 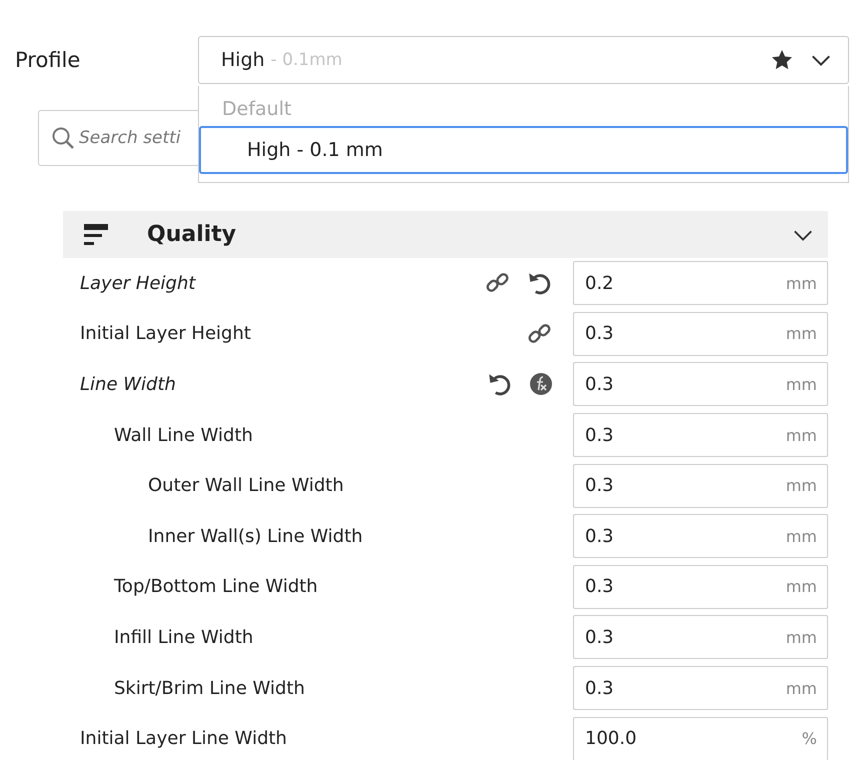 What do you see at coordinates (307, 60) in the screenshot?
I see `profile-detail: - 0.1mm` at bounding box center [307, 60].